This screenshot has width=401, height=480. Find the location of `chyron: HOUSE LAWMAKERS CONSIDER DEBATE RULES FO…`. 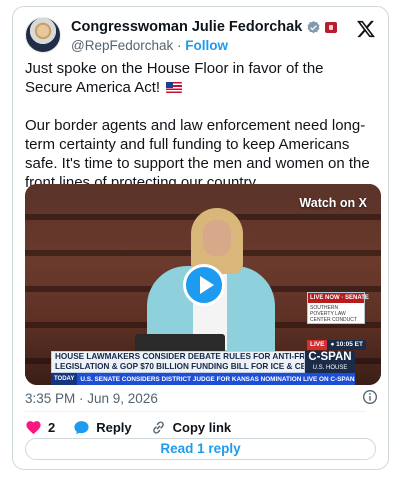

chyron: HOUSE LAWMAKERS CONSIDER DEBATE RULES FO… is located at coordinates (178, 362).